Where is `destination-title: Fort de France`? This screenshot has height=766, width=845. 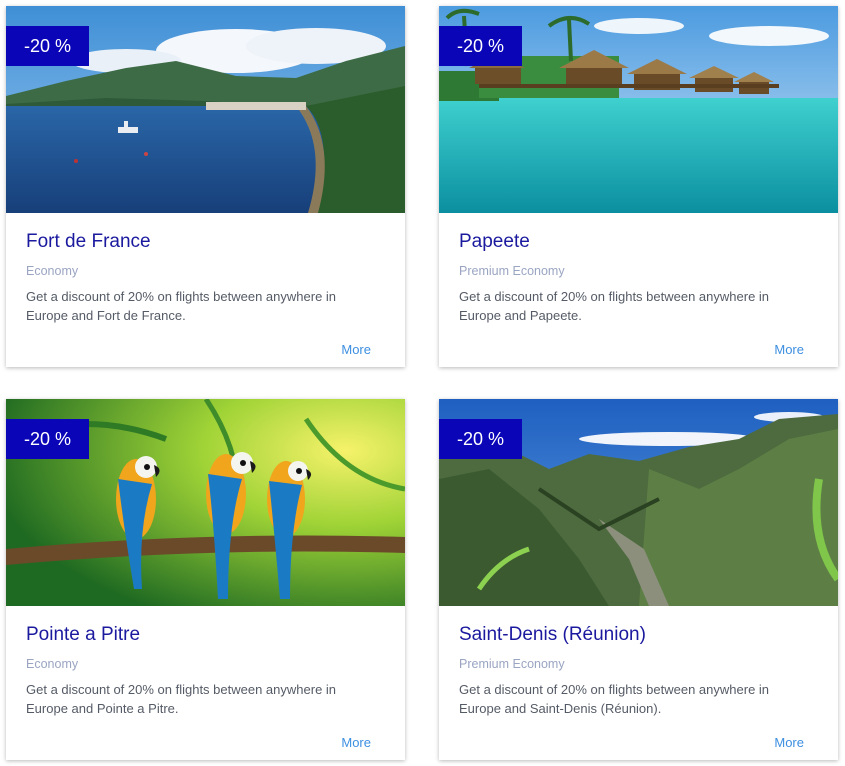 destination-title: Fort de France is located at coordinates (88, 242).